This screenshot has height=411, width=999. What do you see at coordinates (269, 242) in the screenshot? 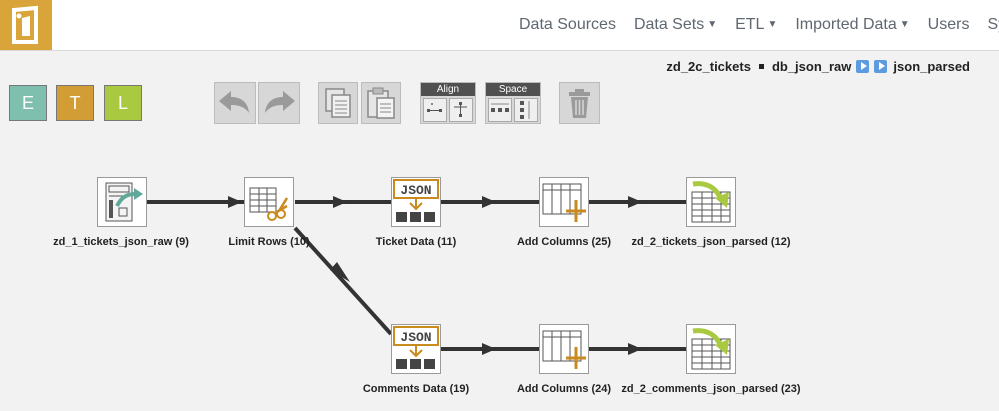
I see `node-label: Limit Rows (10)` at bounding box center [269, 242].